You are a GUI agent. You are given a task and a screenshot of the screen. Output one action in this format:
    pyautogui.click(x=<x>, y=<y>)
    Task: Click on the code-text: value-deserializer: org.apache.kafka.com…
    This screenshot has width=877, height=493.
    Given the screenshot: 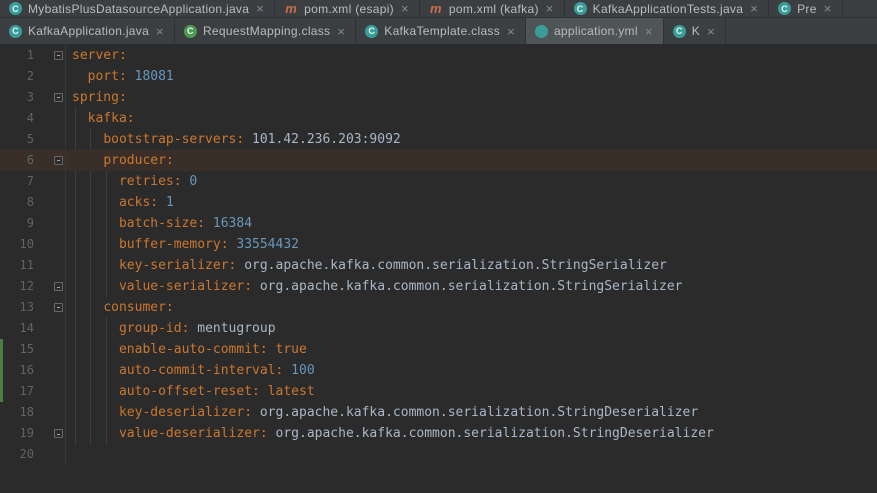 What is the action you would take?
    pyautogui.click(x=416, y=433)
    